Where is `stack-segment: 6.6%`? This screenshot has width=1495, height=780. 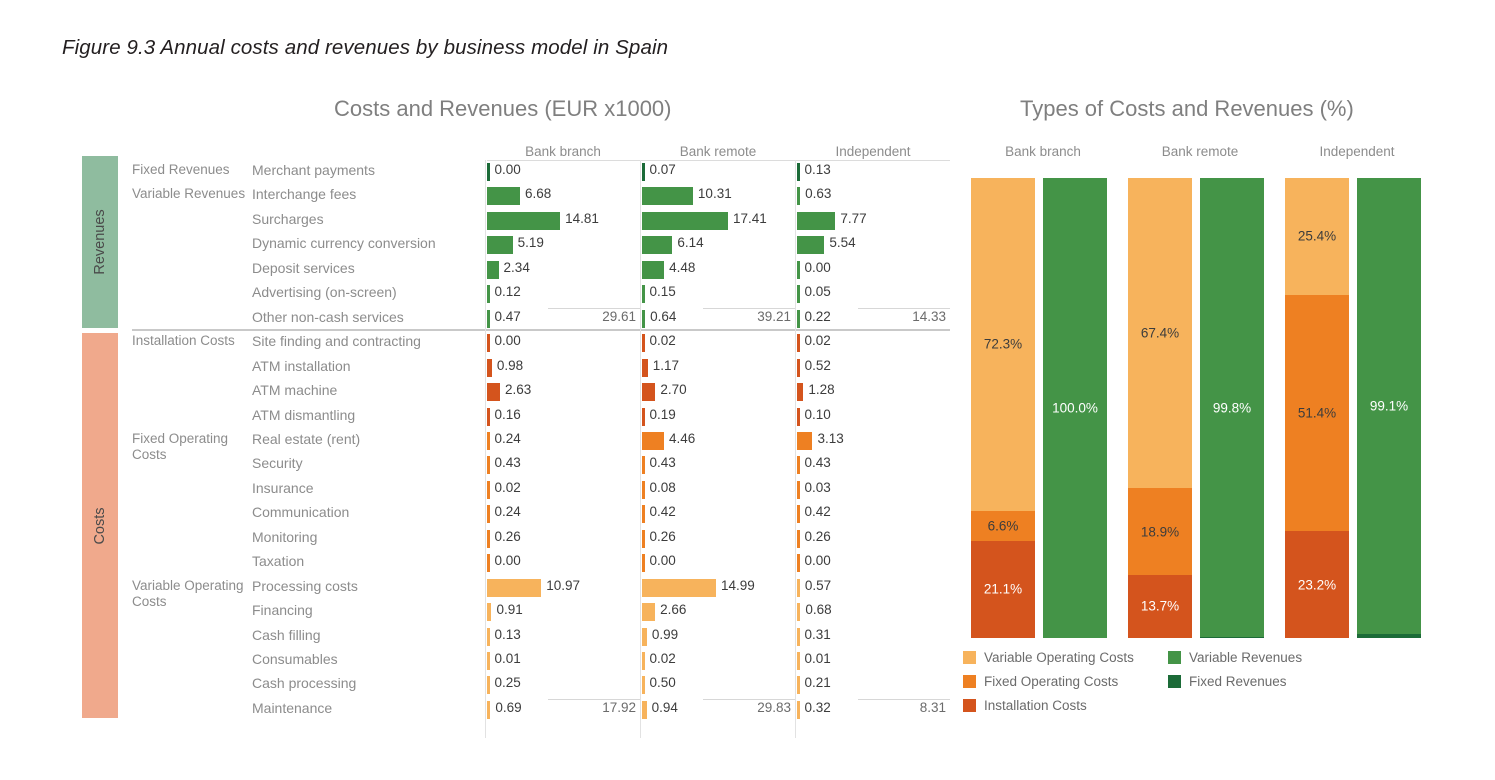
stack-segment: 6.6% is located at coordinates (1003, 525).